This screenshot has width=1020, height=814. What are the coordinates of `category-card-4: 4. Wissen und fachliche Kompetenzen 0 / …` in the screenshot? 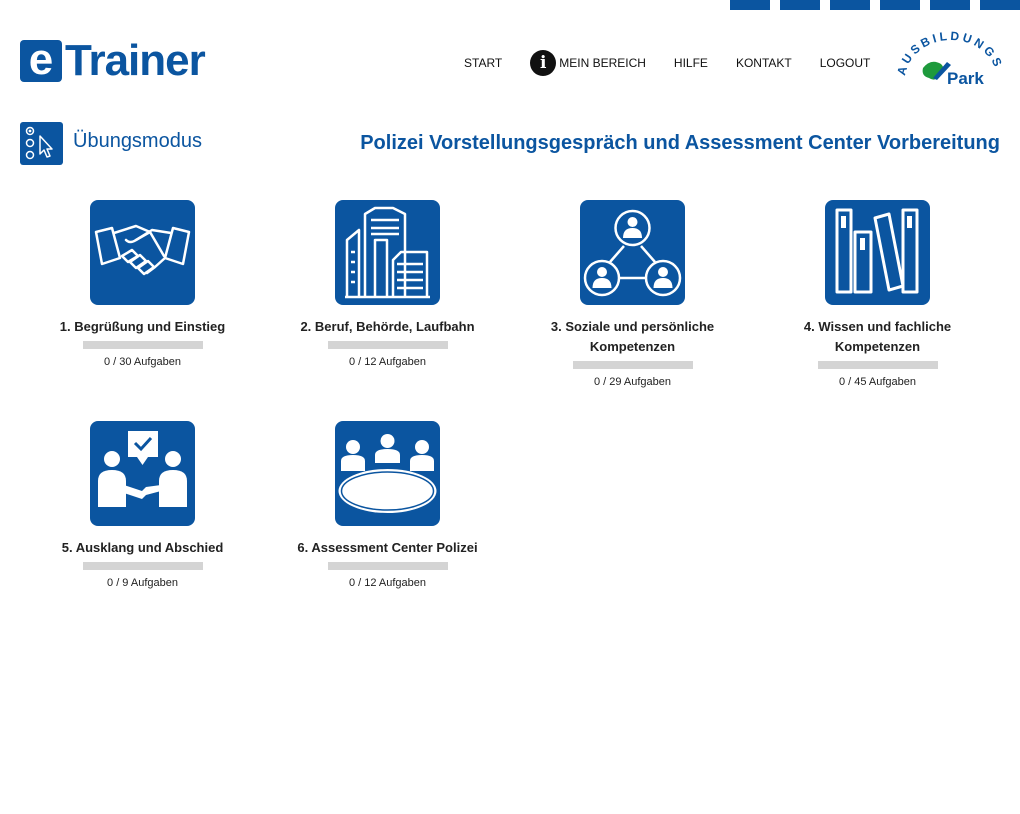 It's located at (877, 294).